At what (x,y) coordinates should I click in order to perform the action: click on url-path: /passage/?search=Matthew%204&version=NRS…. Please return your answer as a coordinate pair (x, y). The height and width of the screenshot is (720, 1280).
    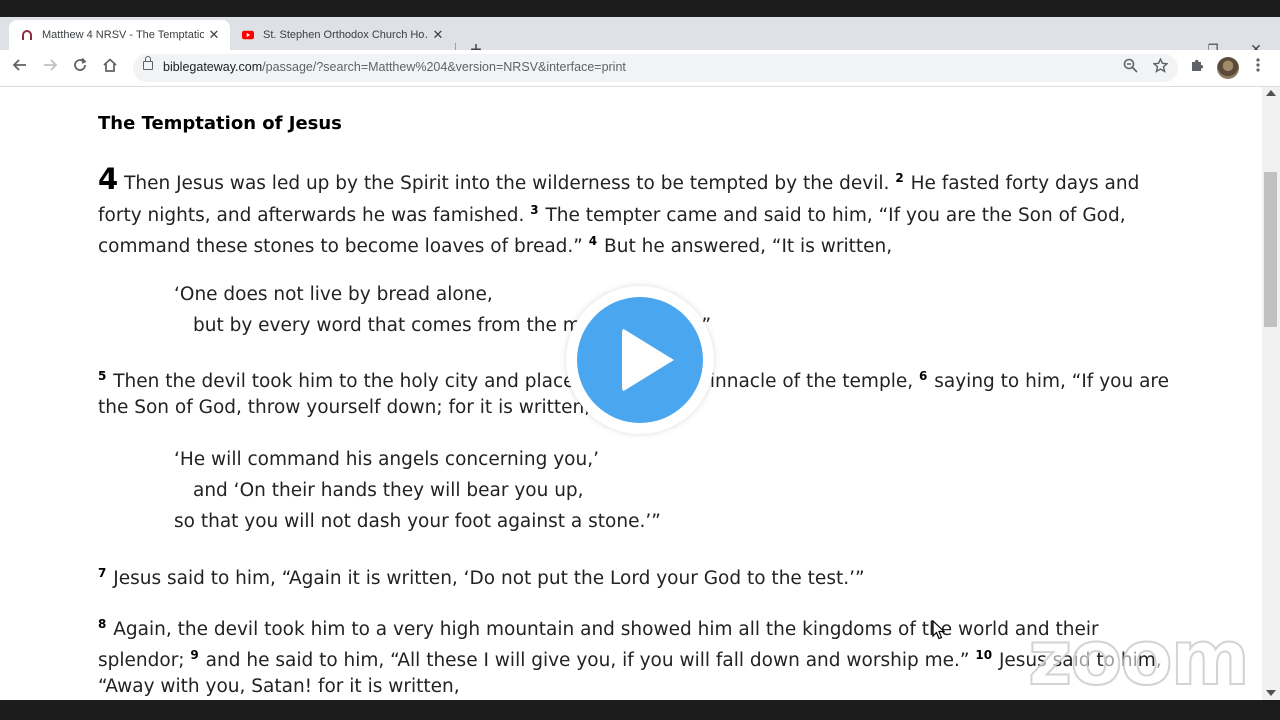
    Looking at the image, I should click on (444, 67).